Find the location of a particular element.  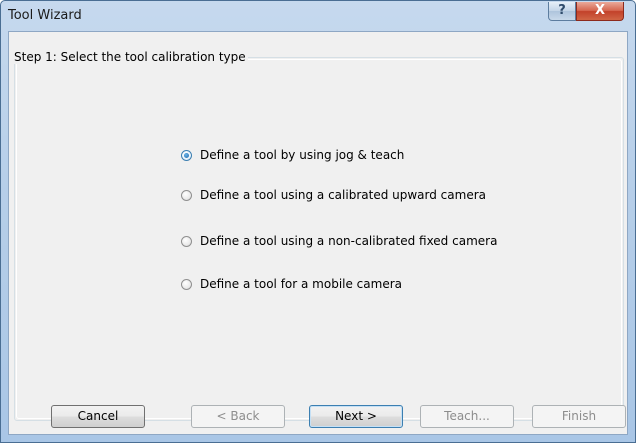

option-jog-teach: Define a tool by using jog & teach is located at coordinates (292, 155).